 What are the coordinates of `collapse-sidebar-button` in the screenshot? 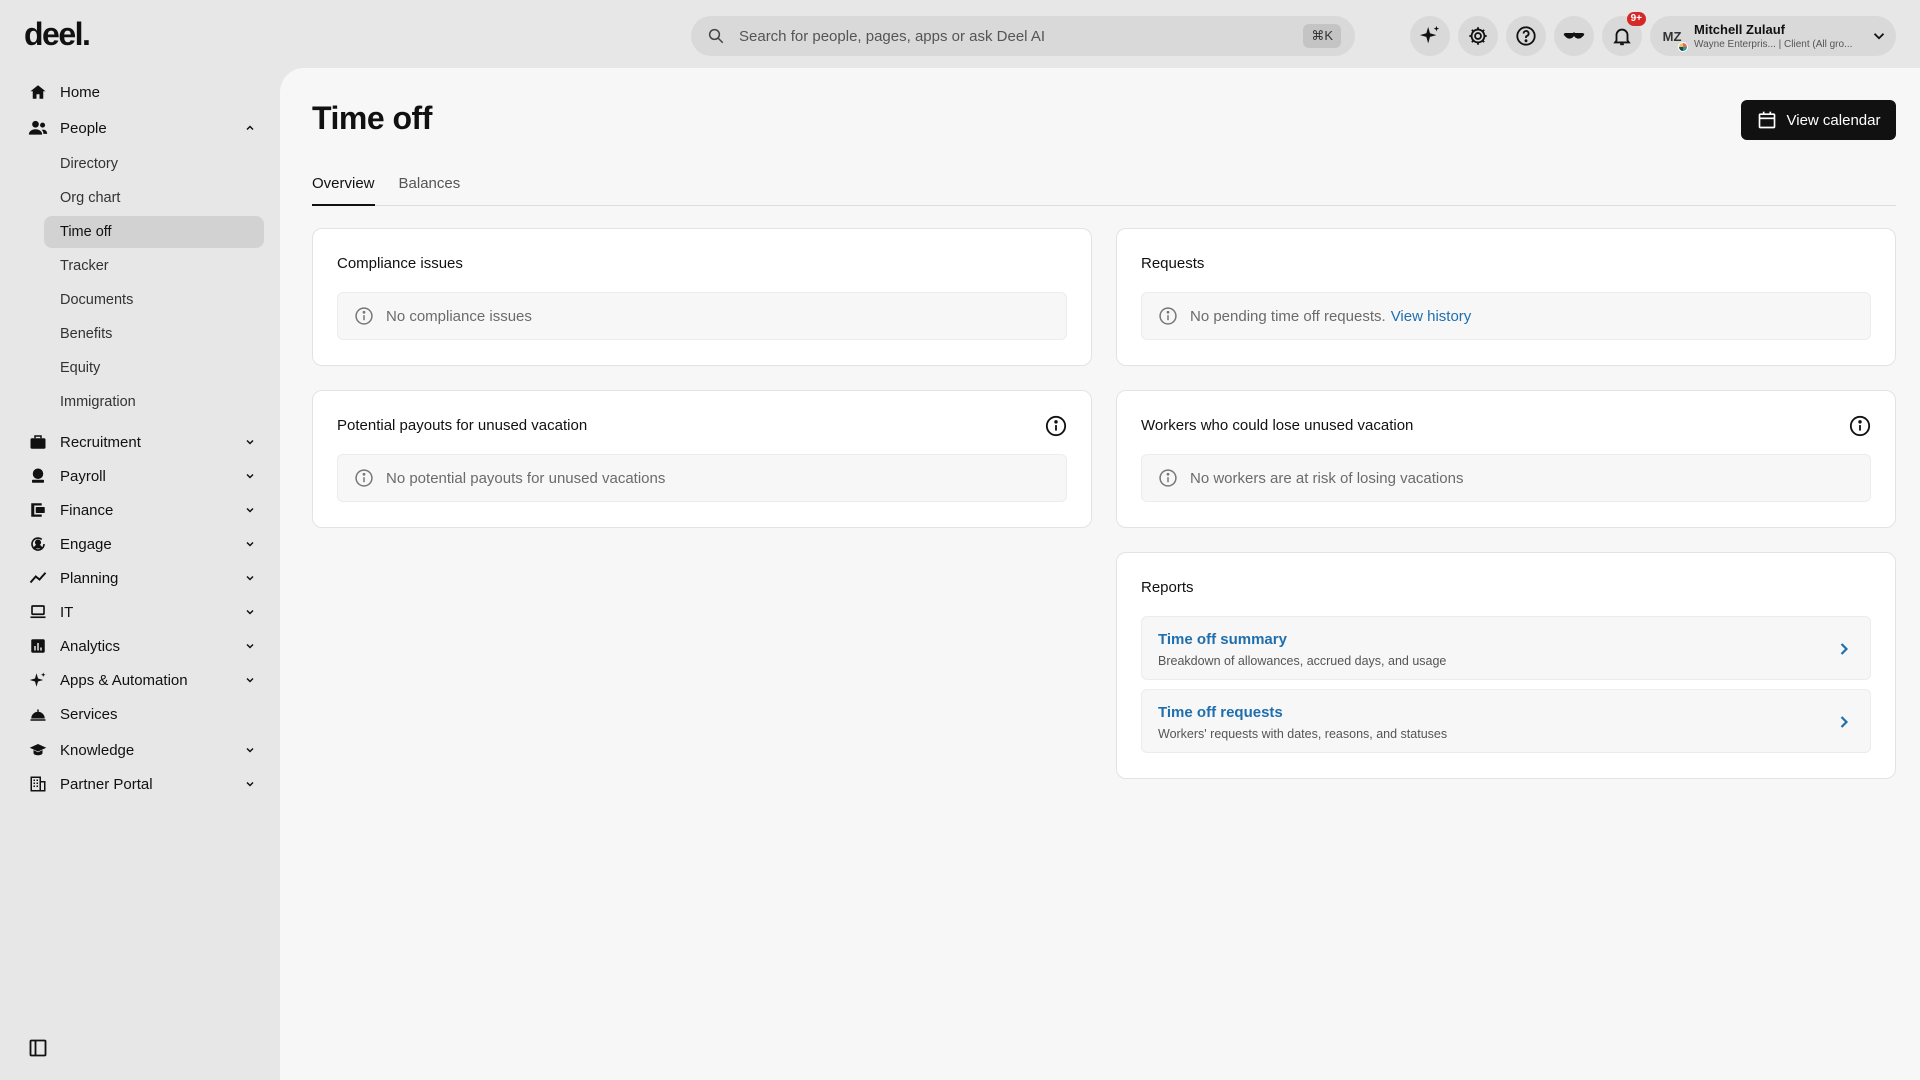 It's located at (38, 1048).